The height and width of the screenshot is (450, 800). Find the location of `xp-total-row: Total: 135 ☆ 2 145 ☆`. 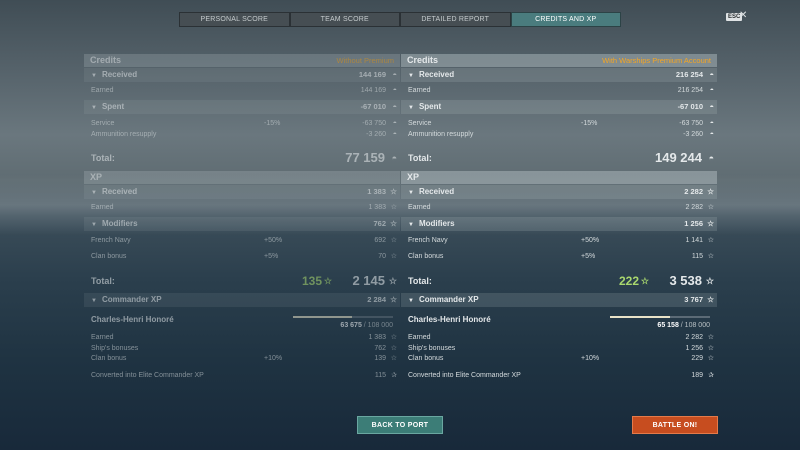

xp-total-row: Total: 135 ☆ 2 145 ☆ is located at coordinates (242, 281).